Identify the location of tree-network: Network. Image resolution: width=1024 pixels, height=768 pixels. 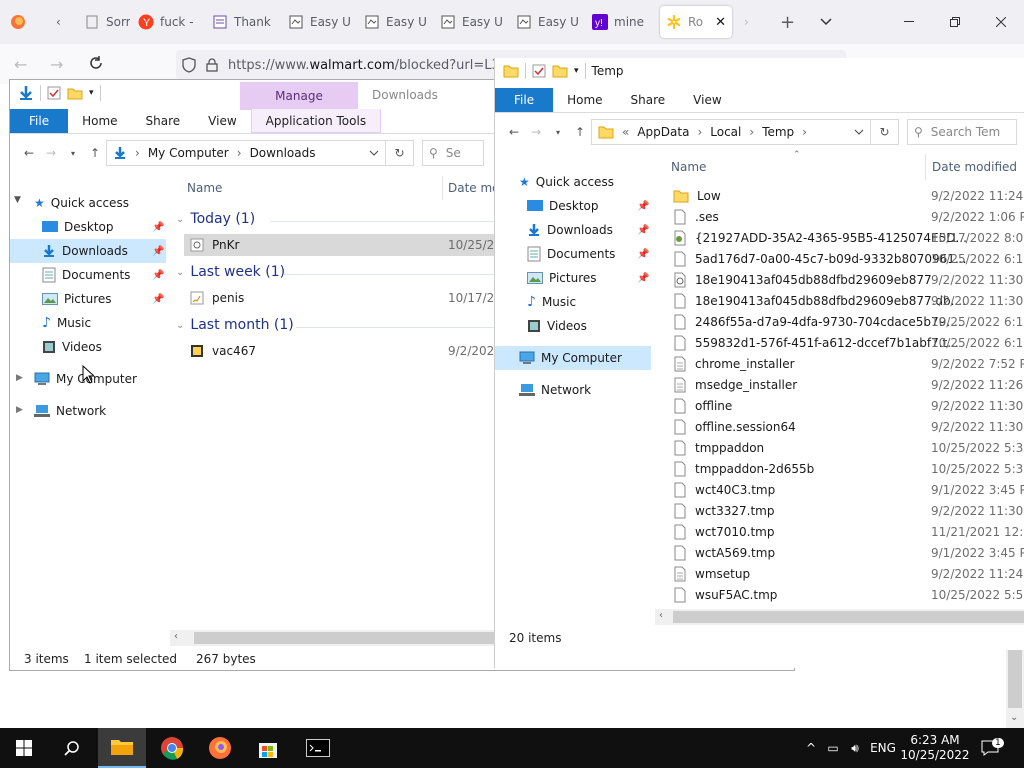
(70, 411).